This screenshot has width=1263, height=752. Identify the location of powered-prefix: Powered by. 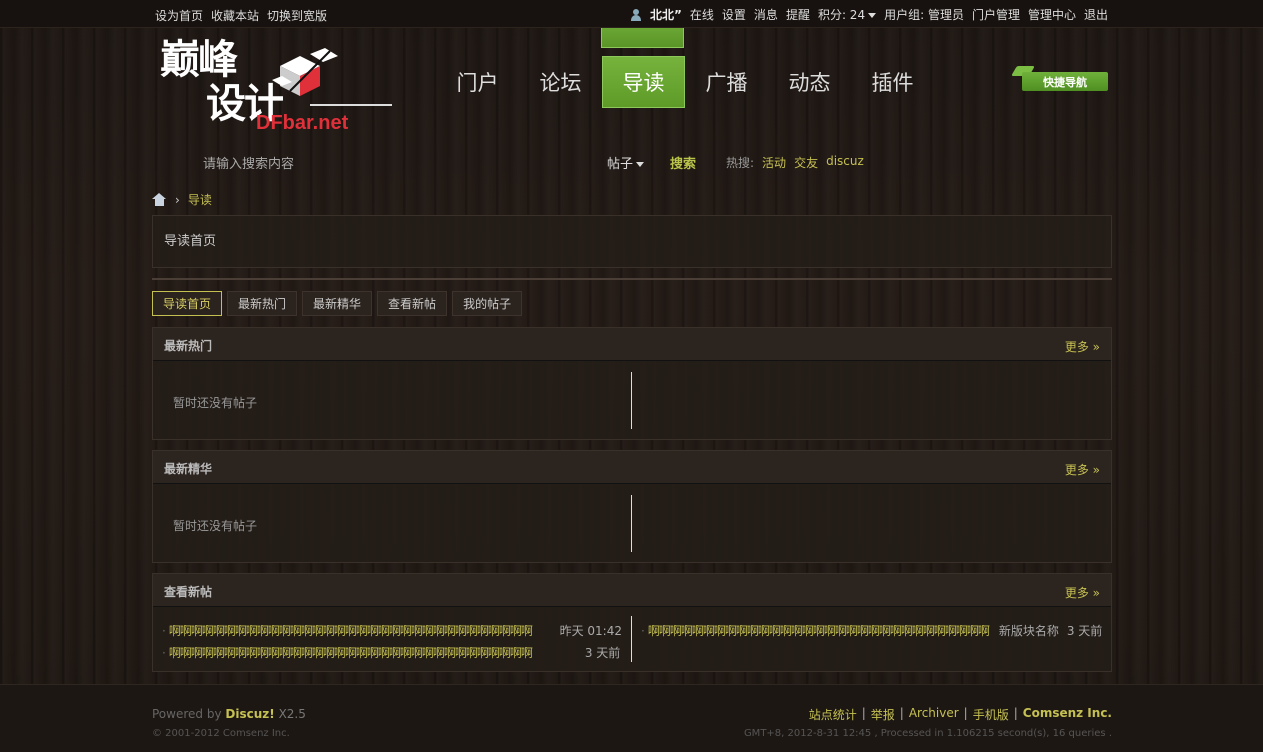
(187, 714).